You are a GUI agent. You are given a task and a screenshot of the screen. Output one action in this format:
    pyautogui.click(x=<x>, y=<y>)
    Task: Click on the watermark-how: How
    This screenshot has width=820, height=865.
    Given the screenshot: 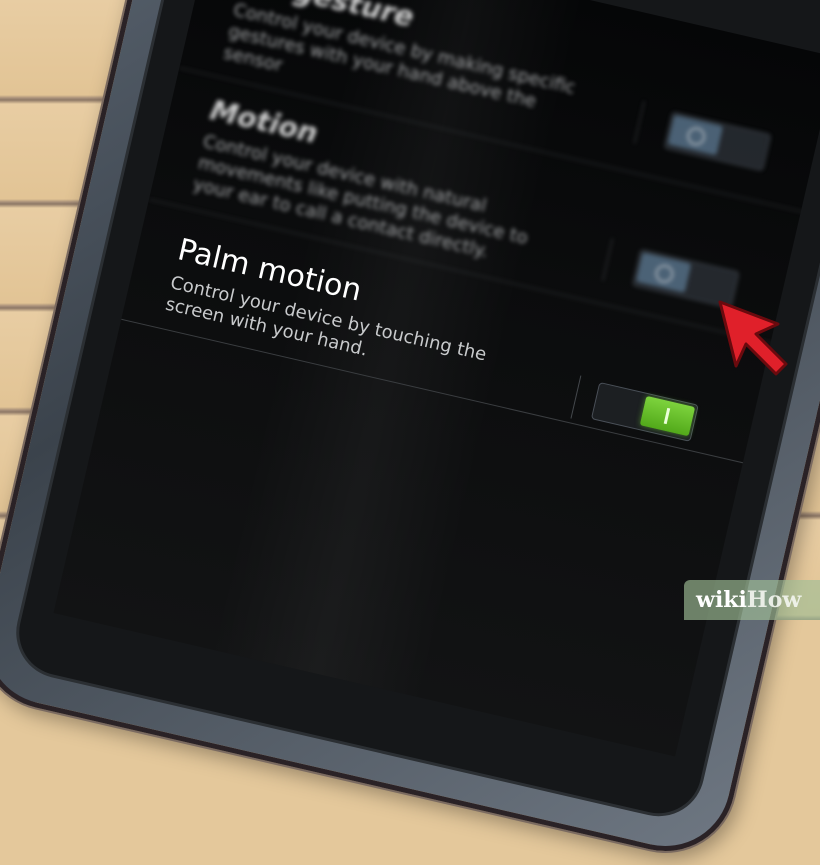 What is the action you would take?
    pyautogui.click(x=774, y=600)
    